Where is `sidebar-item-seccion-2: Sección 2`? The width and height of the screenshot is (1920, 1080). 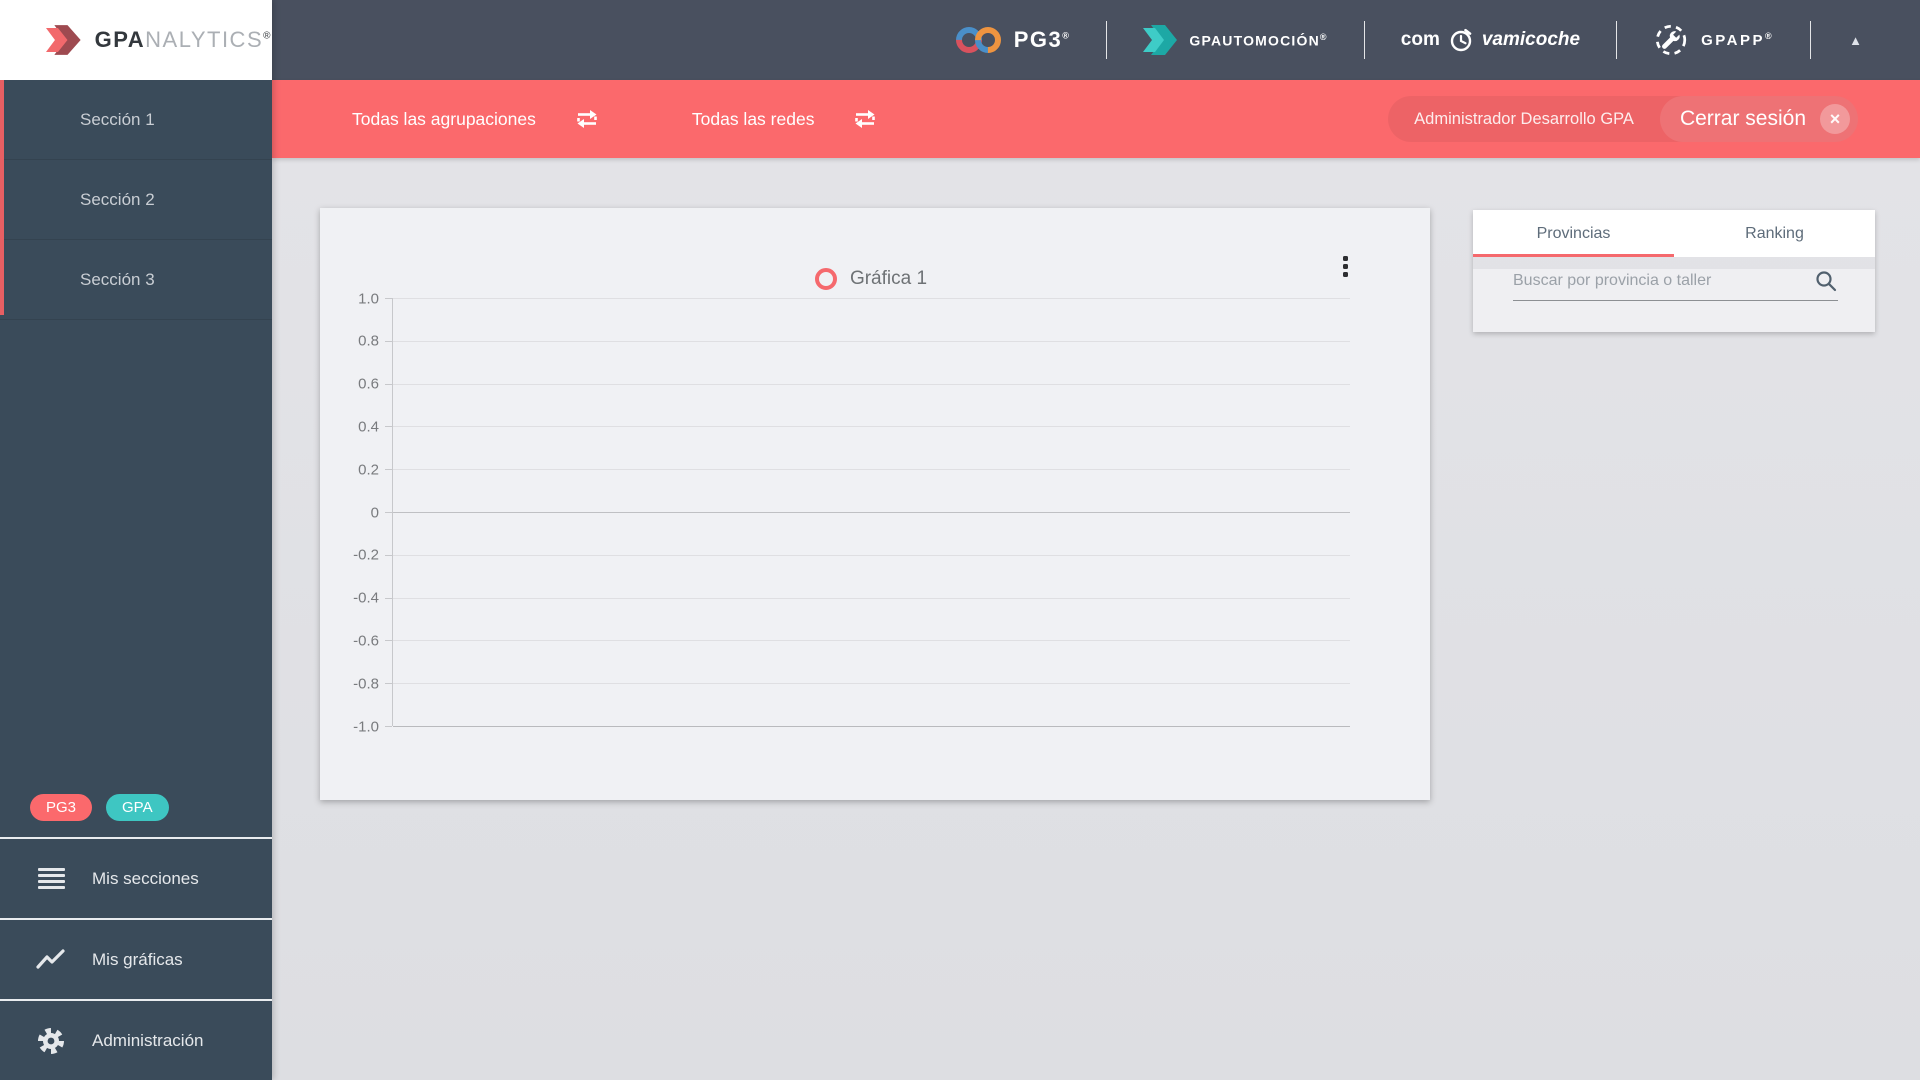
sidebar-item-seccion-2: Sección 2 is located at coordinates (136, 200).